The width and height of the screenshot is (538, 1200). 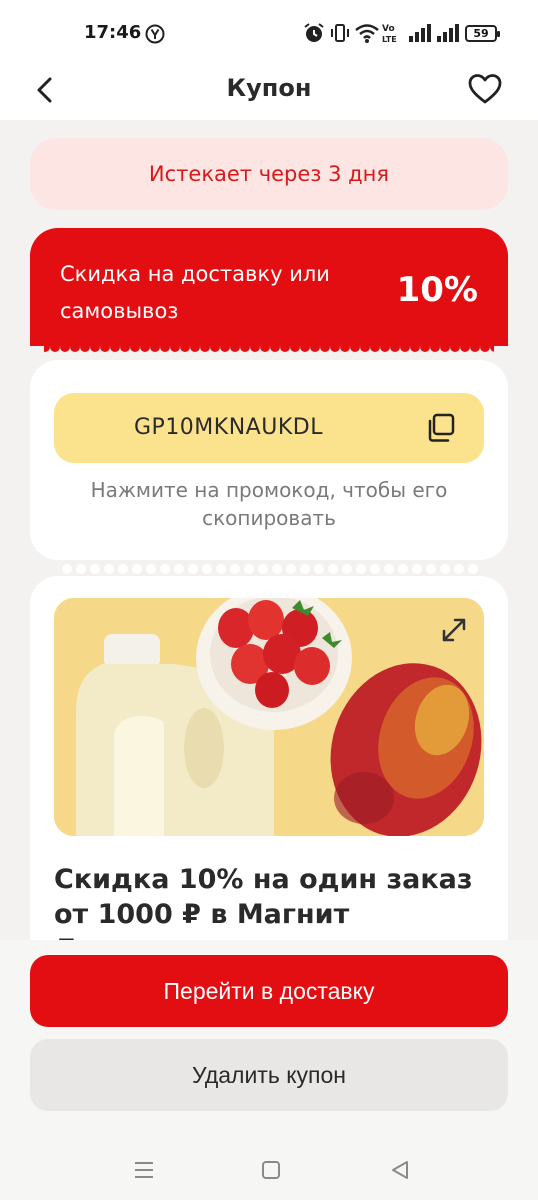 I want to click on discount-label: Скидка на доставку или самовывоз, so click(x=195, y=292).